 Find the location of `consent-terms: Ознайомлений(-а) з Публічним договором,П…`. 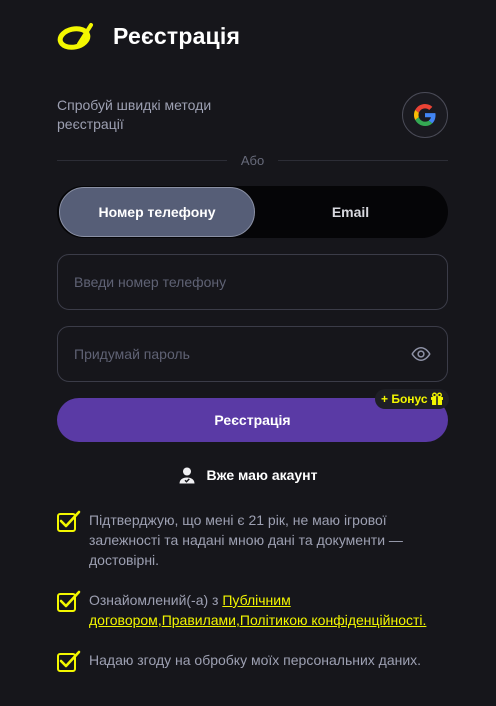

consent-terms: Ознайомлений(-а) з Публічним договором,П… is located at coordinates (257, 610).